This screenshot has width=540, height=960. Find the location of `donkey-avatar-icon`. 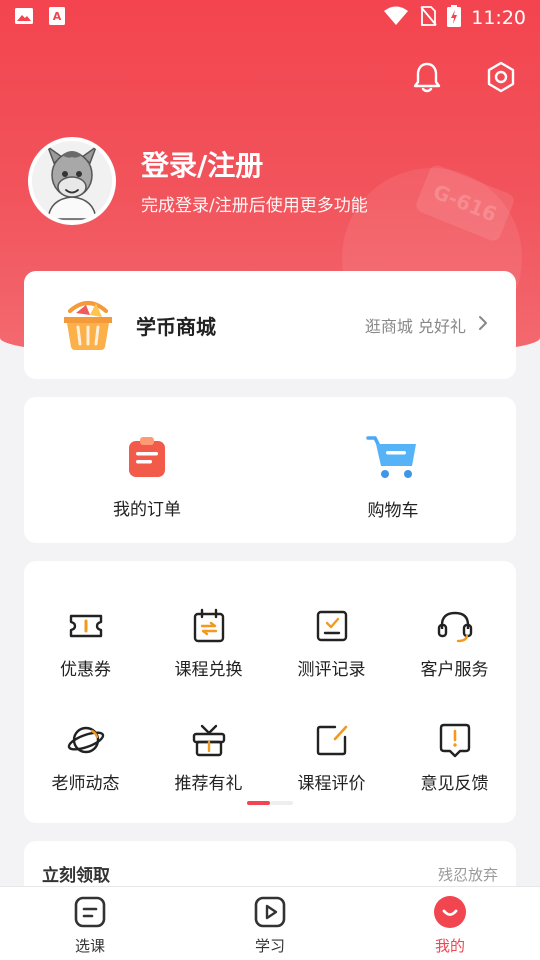

donkey-avatar-icon is located at coordinates (72, 181).